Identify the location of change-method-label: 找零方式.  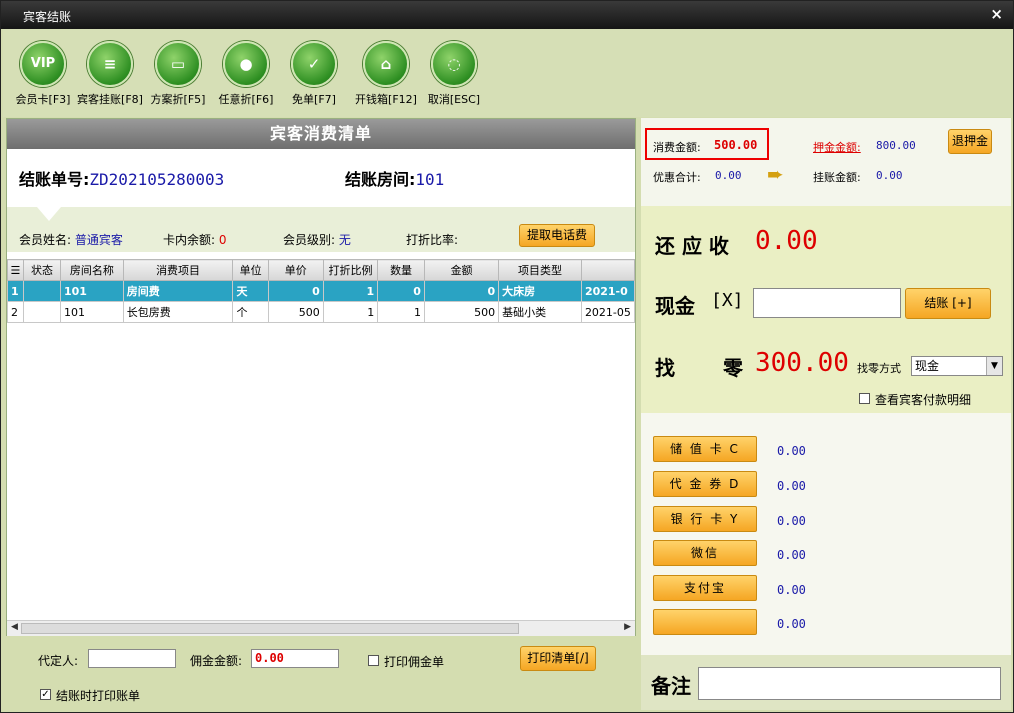
(879, 368).